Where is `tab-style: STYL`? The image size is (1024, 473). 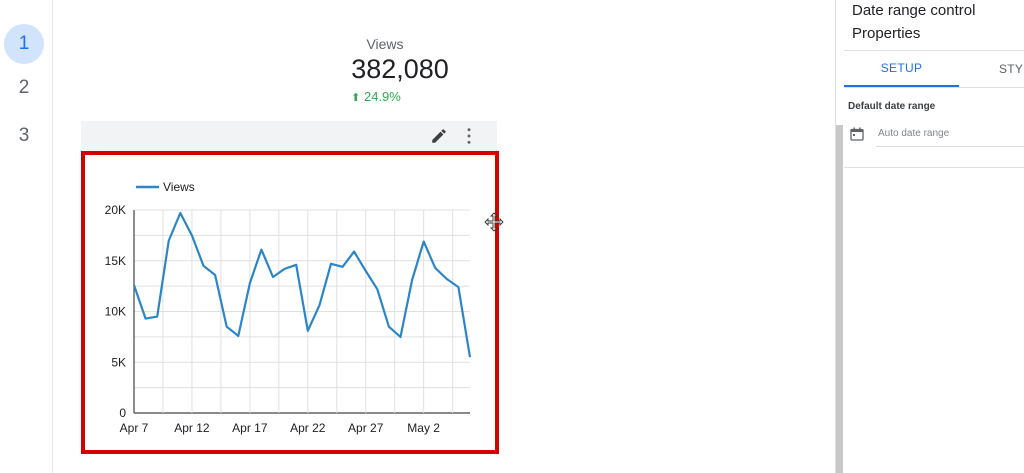 tab-style: STYL is located at coordinates (1011, 69).